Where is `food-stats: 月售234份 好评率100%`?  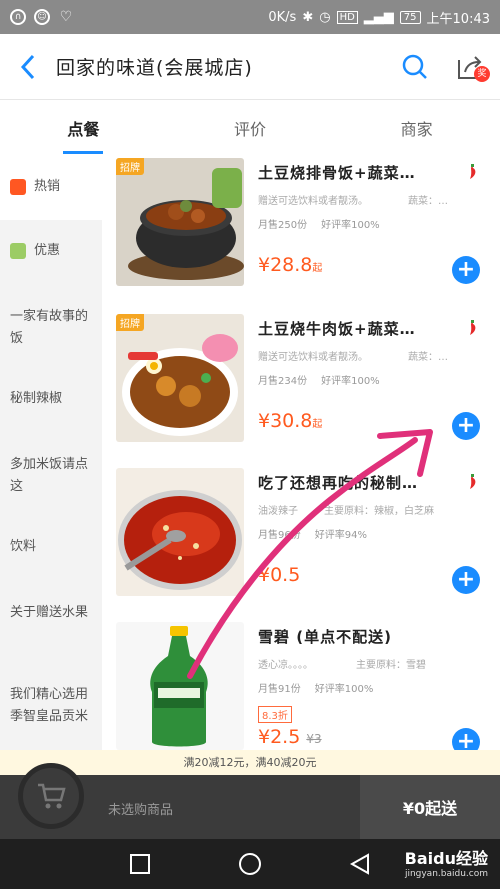
food-stats: 月售234份 好评率100% is located at coordinates (326, 379).